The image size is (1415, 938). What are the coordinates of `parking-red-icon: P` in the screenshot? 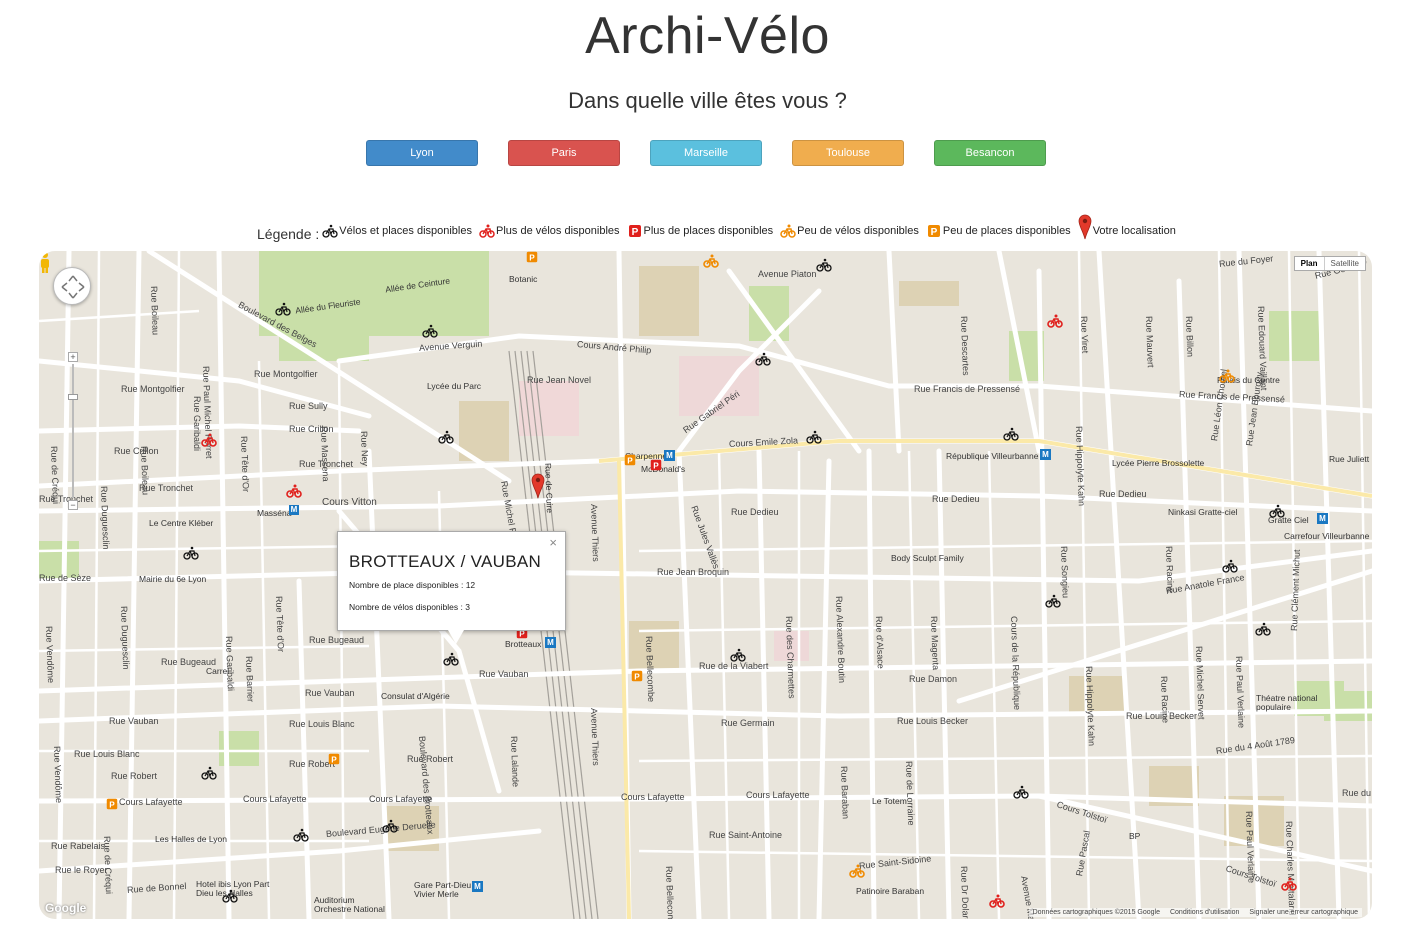 It's located at (634, 231).